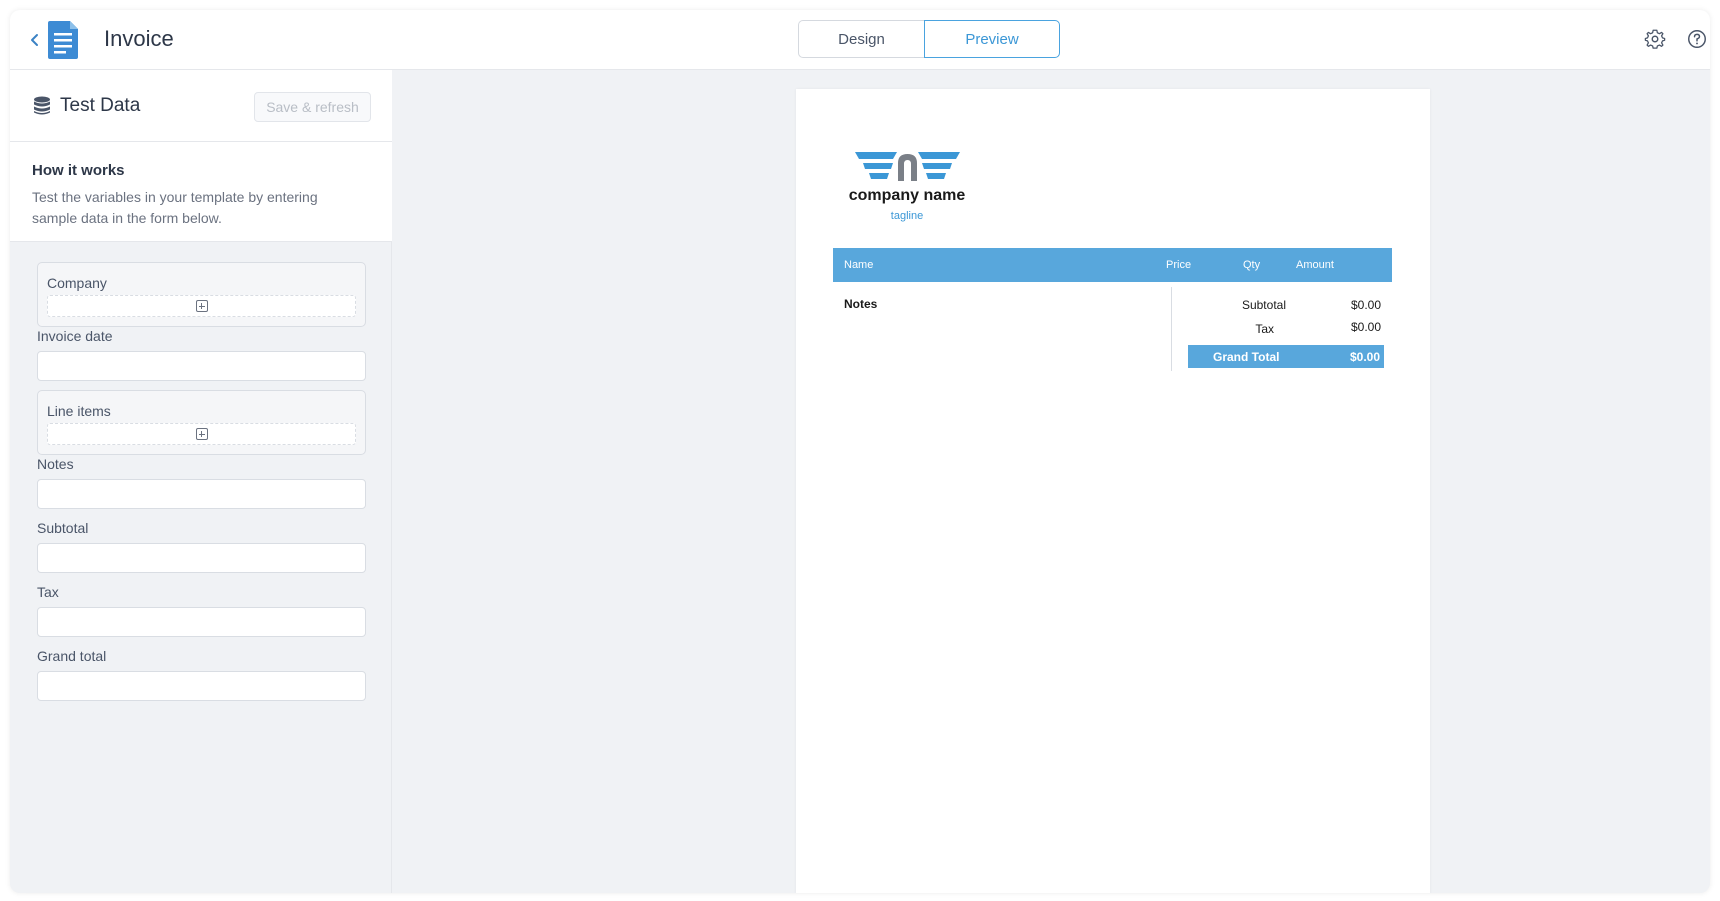 This screenshot has width=1720, height=901. Describe the element at coordinates (78, 170) in the screenshot. I see `how-it-works-title: How it works` at that location.